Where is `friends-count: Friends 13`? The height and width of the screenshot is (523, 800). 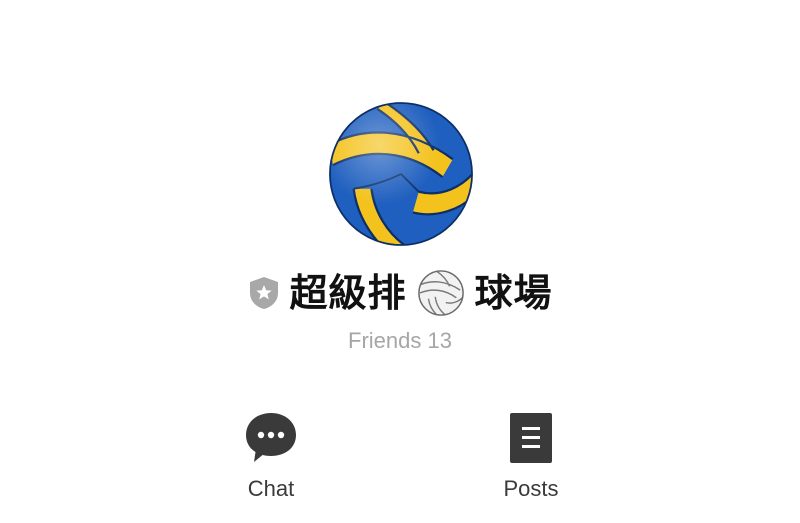
friends-count: Friends 13 is located at coordinates (400, 341).